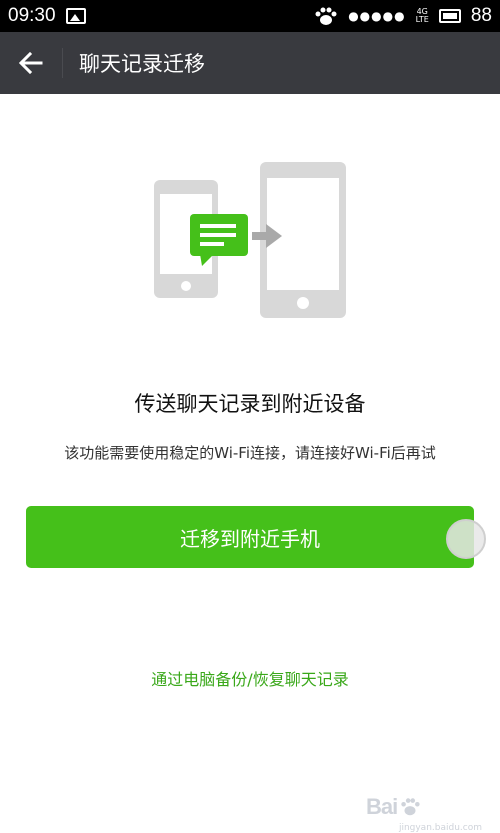  Describe the element at coordinates (142, 64) in the screenshot. I see `page-title: 聊天记录迁移` at that location.